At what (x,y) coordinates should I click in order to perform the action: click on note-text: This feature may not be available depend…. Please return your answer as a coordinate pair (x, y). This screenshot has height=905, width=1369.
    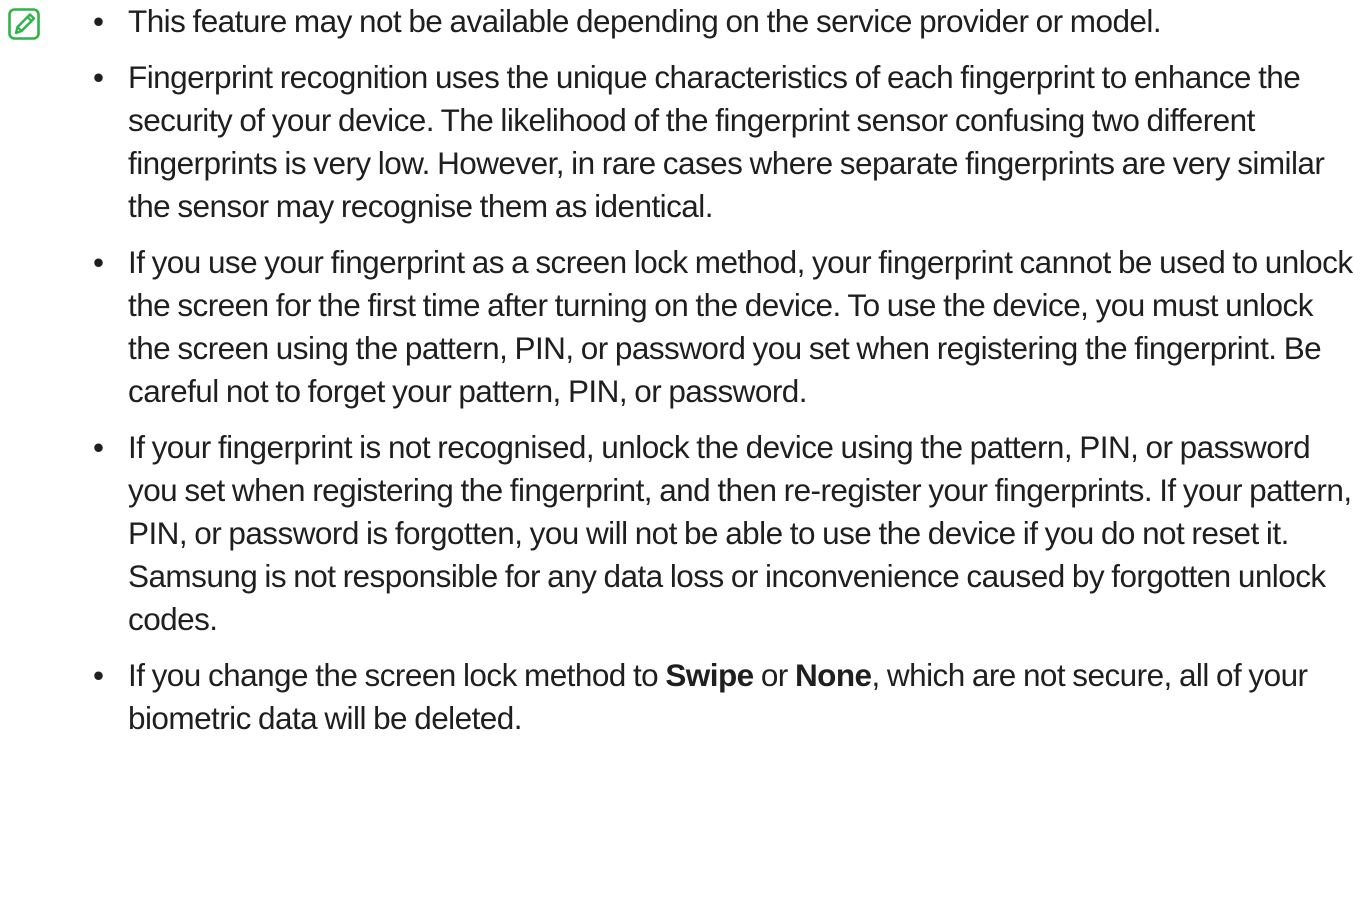
    Looking at the image, I should click on (645, 21).